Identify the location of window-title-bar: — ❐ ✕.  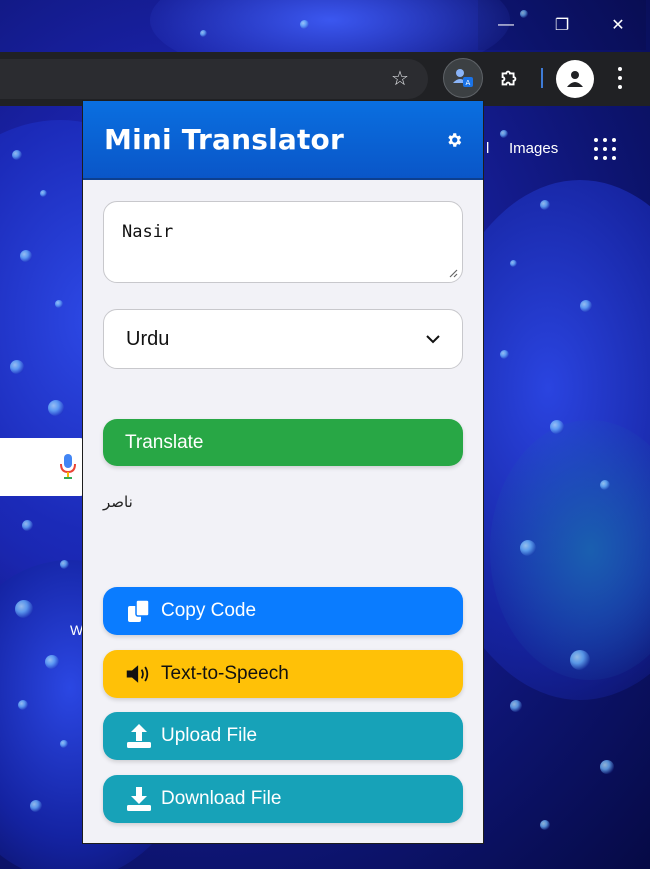
(325, 26).